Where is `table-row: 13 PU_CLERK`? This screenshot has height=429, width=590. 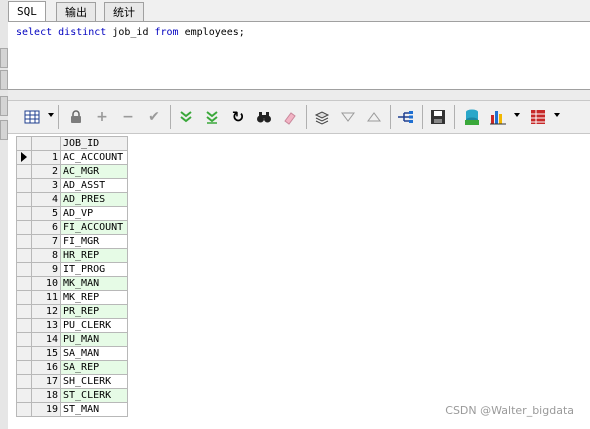
table-row: 13 PU_CLERK is located at coordinates (72, 325).